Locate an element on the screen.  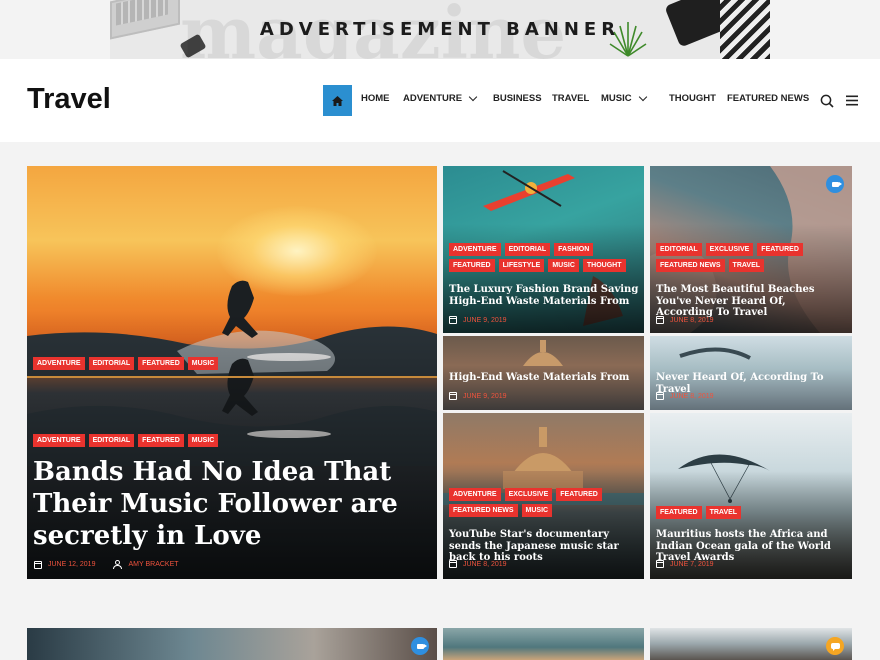
tag: LIFESTYLE is located at coordinates (521, 265).